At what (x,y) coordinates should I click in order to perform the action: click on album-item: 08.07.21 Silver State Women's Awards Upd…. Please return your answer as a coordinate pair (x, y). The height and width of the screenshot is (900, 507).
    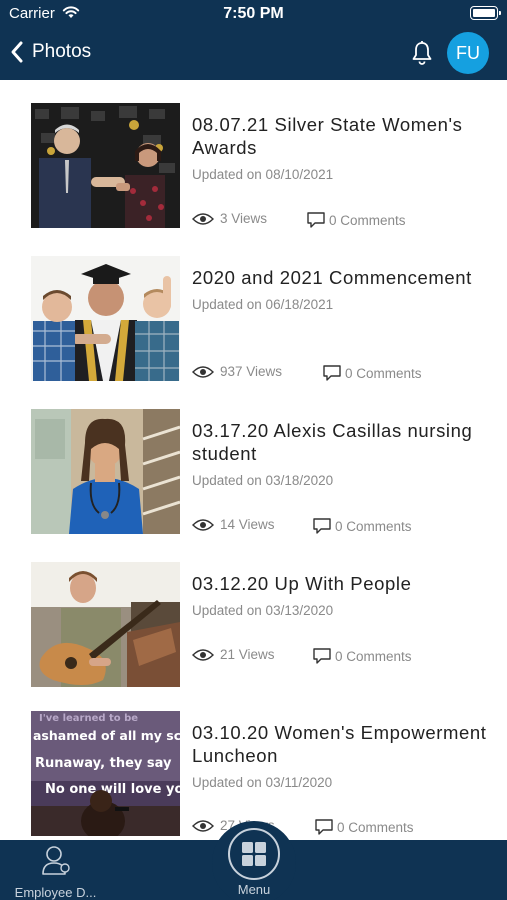
    Looking at the image, I should click on (253, 168).